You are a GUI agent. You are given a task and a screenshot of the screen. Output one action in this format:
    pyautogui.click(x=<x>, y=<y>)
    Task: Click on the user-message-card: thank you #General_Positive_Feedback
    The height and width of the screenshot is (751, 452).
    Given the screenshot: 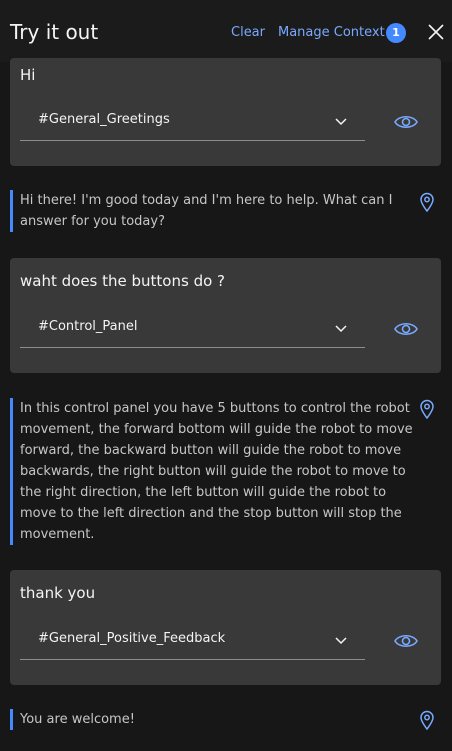 What is the action you would take?
    pyautogui.click(x=225, y=627)
    